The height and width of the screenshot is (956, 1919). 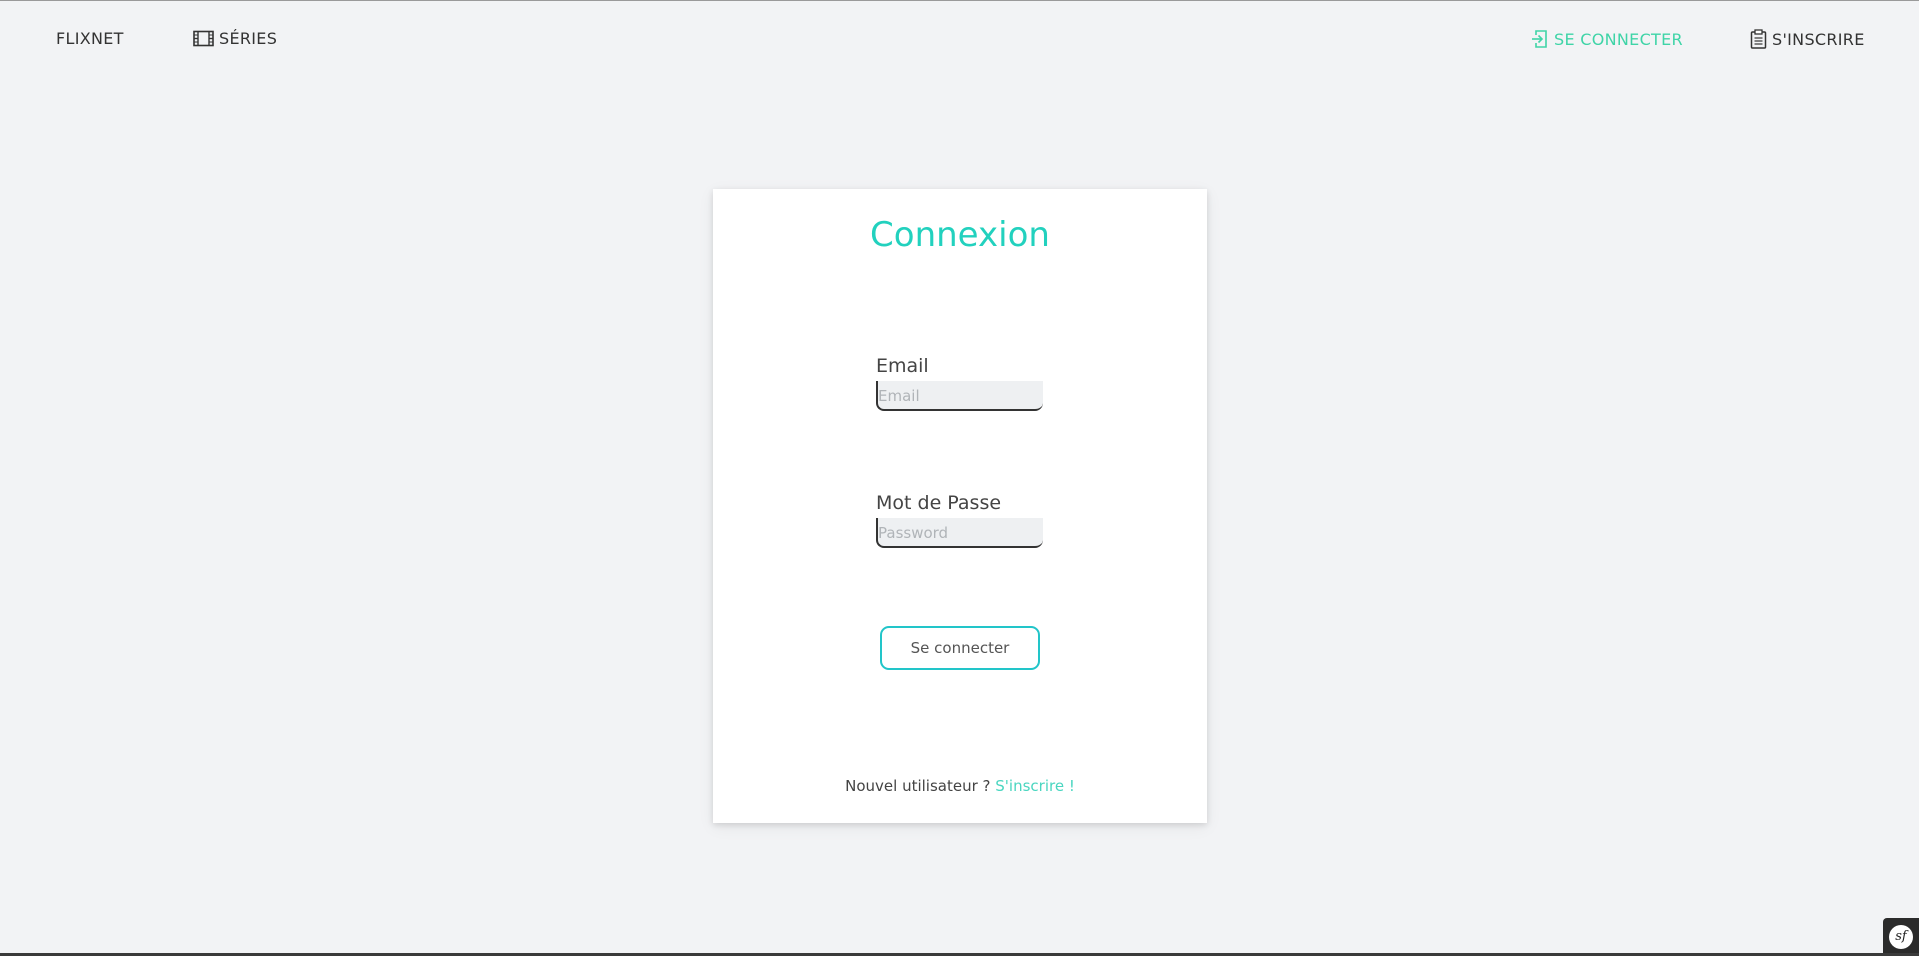 I want to click on email-label: Email, so click(x=902, y=366).